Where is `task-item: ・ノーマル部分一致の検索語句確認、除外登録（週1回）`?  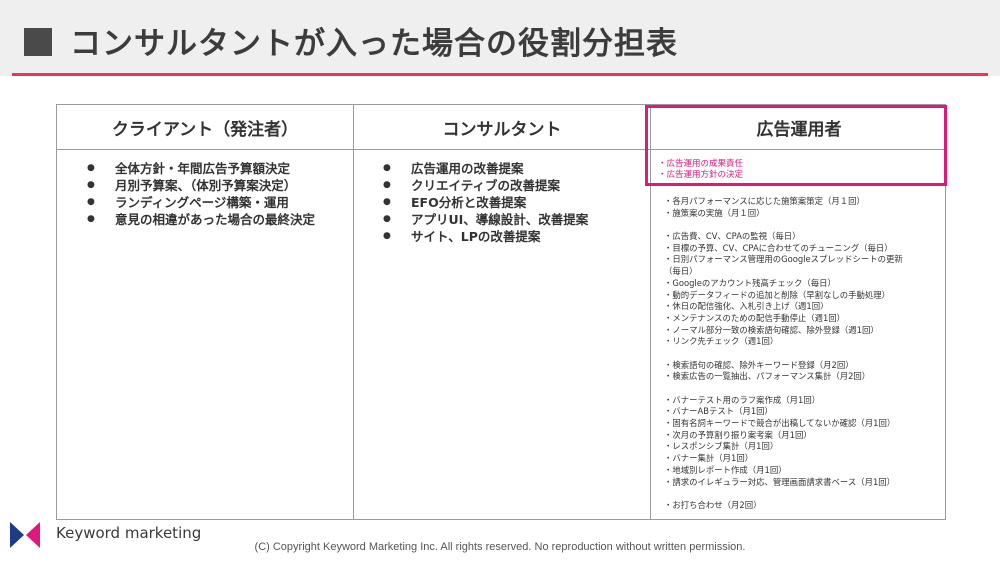
task-item: ・ノーマル部分一致の検索語句確認、除外登録（週1回） is located at coordinates (771, 329).